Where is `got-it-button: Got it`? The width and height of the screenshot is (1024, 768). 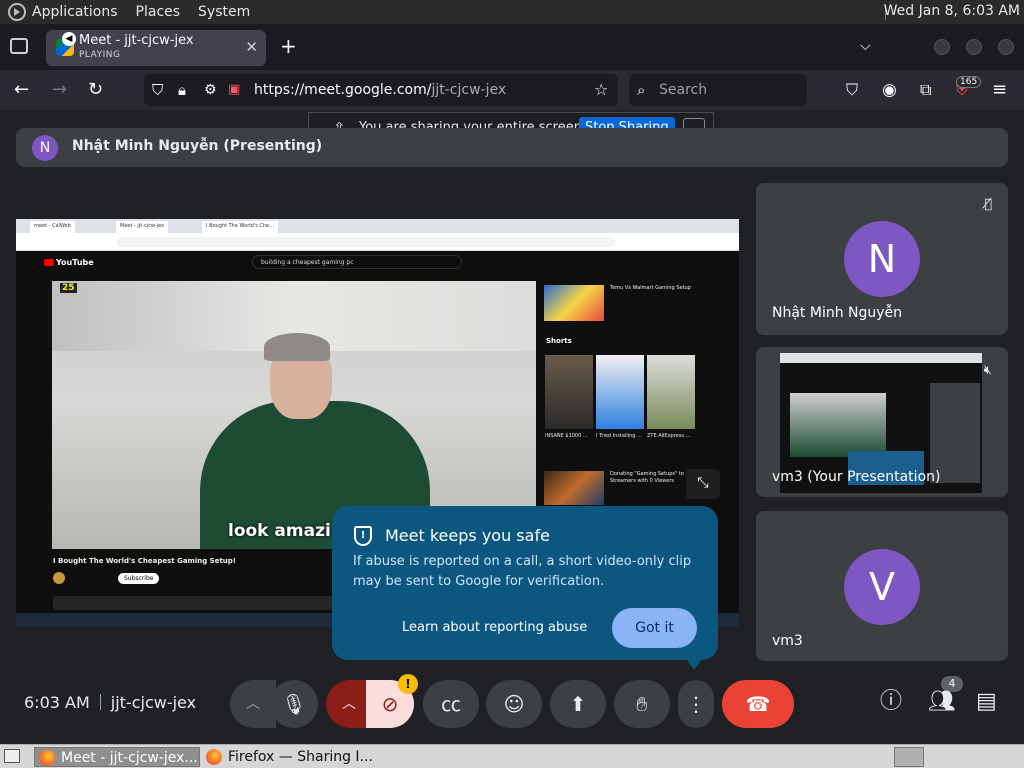 got-it-button: Got it is located at coordinates (654, 628).